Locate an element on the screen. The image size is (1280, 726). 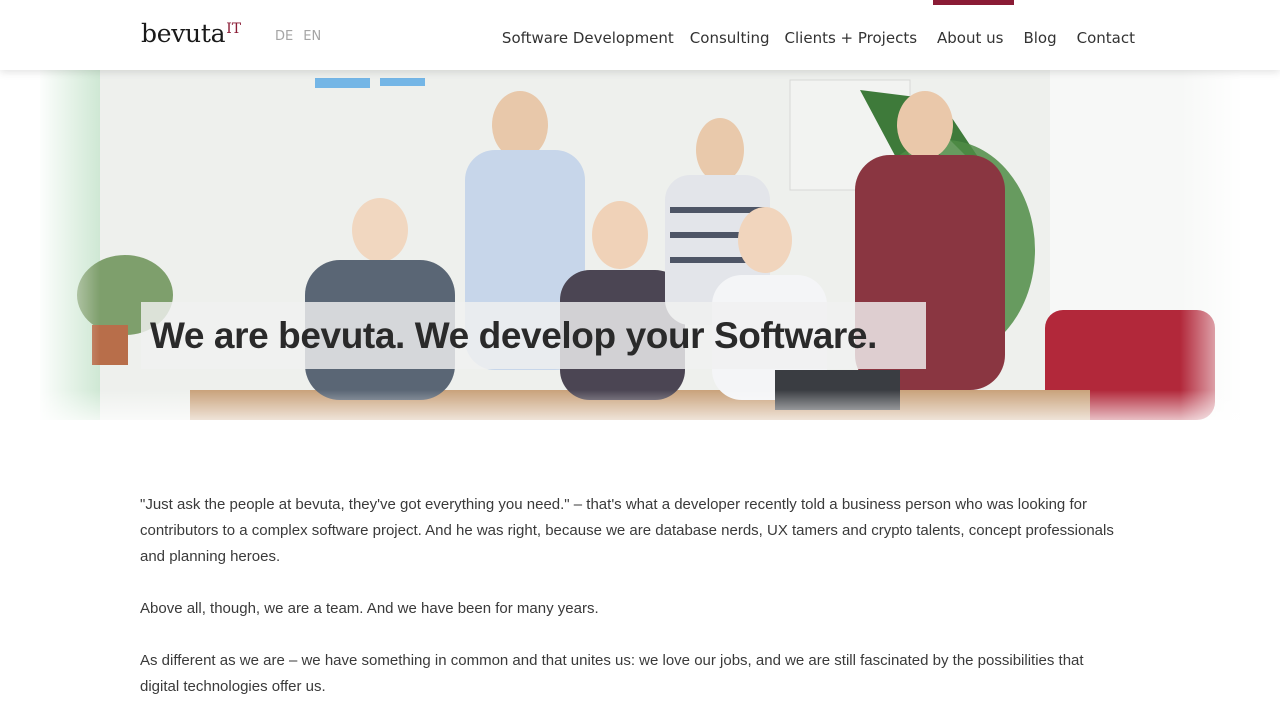
active-nav-indicator is located at coordinates (973, 2).